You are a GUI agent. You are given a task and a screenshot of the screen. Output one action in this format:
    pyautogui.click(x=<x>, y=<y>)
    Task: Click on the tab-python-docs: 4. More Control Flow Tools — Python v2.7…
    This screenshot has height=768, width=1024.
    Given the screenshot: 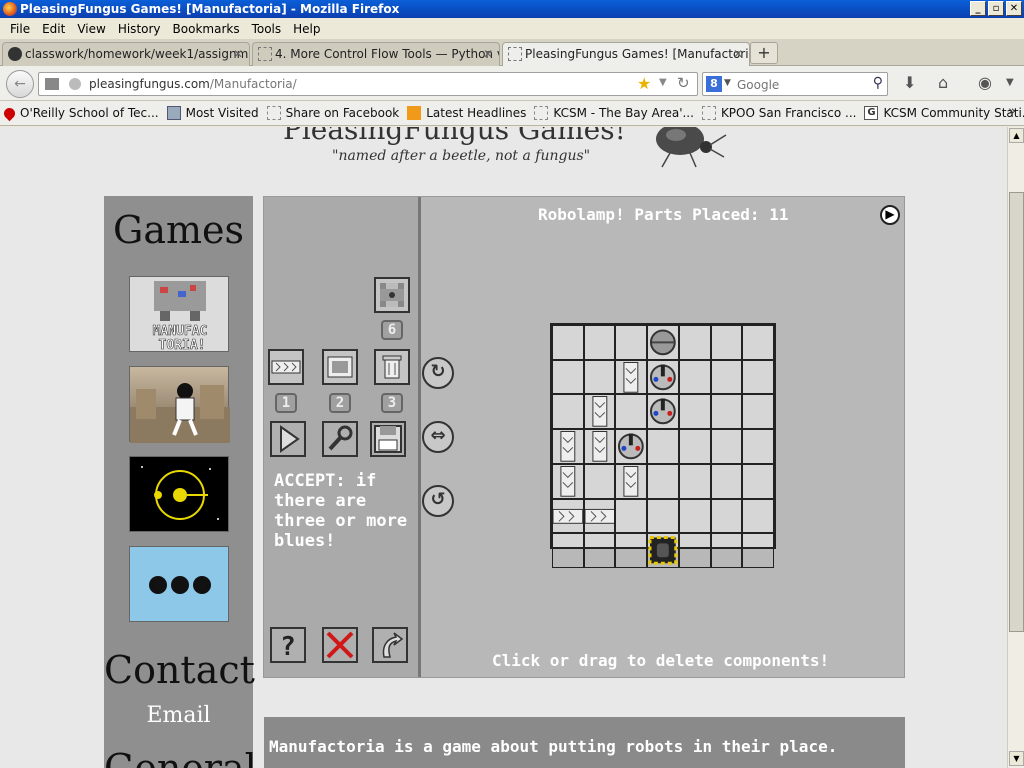 What is the action you would take?
    pyautogui.click(x=376, y=54)
    